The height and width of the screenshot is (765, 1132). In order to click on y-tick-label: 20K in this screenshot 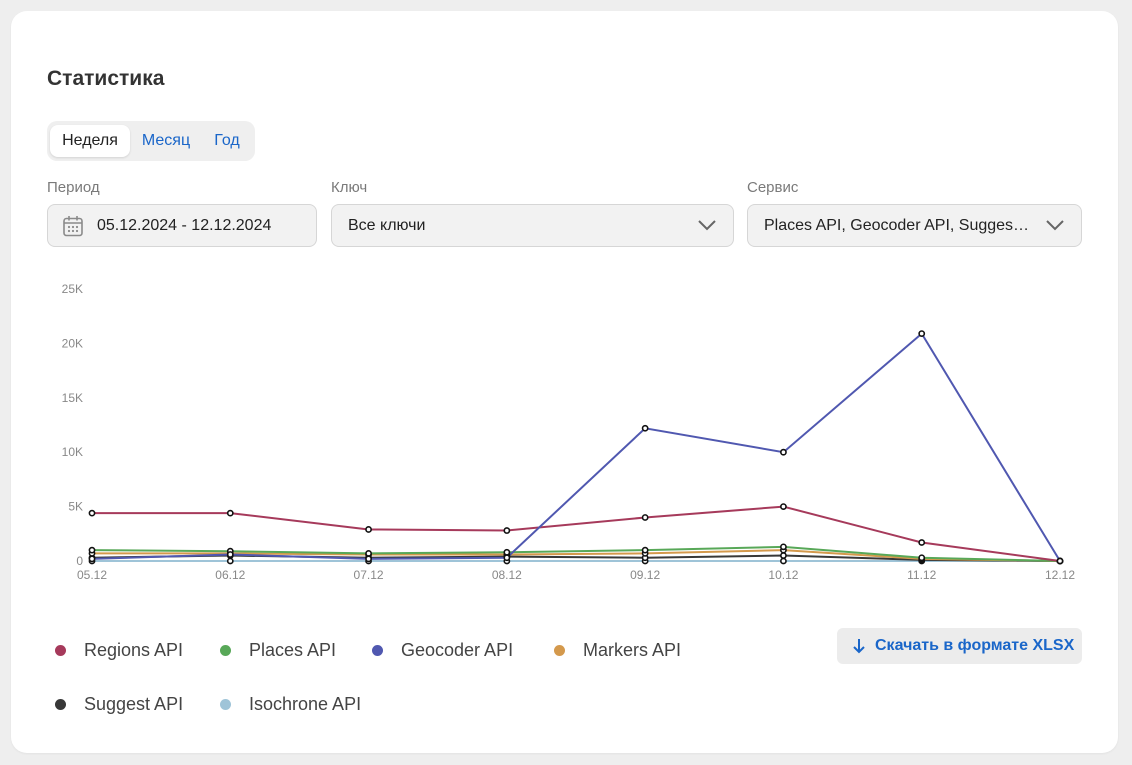, I will do `click(72, 343)`.